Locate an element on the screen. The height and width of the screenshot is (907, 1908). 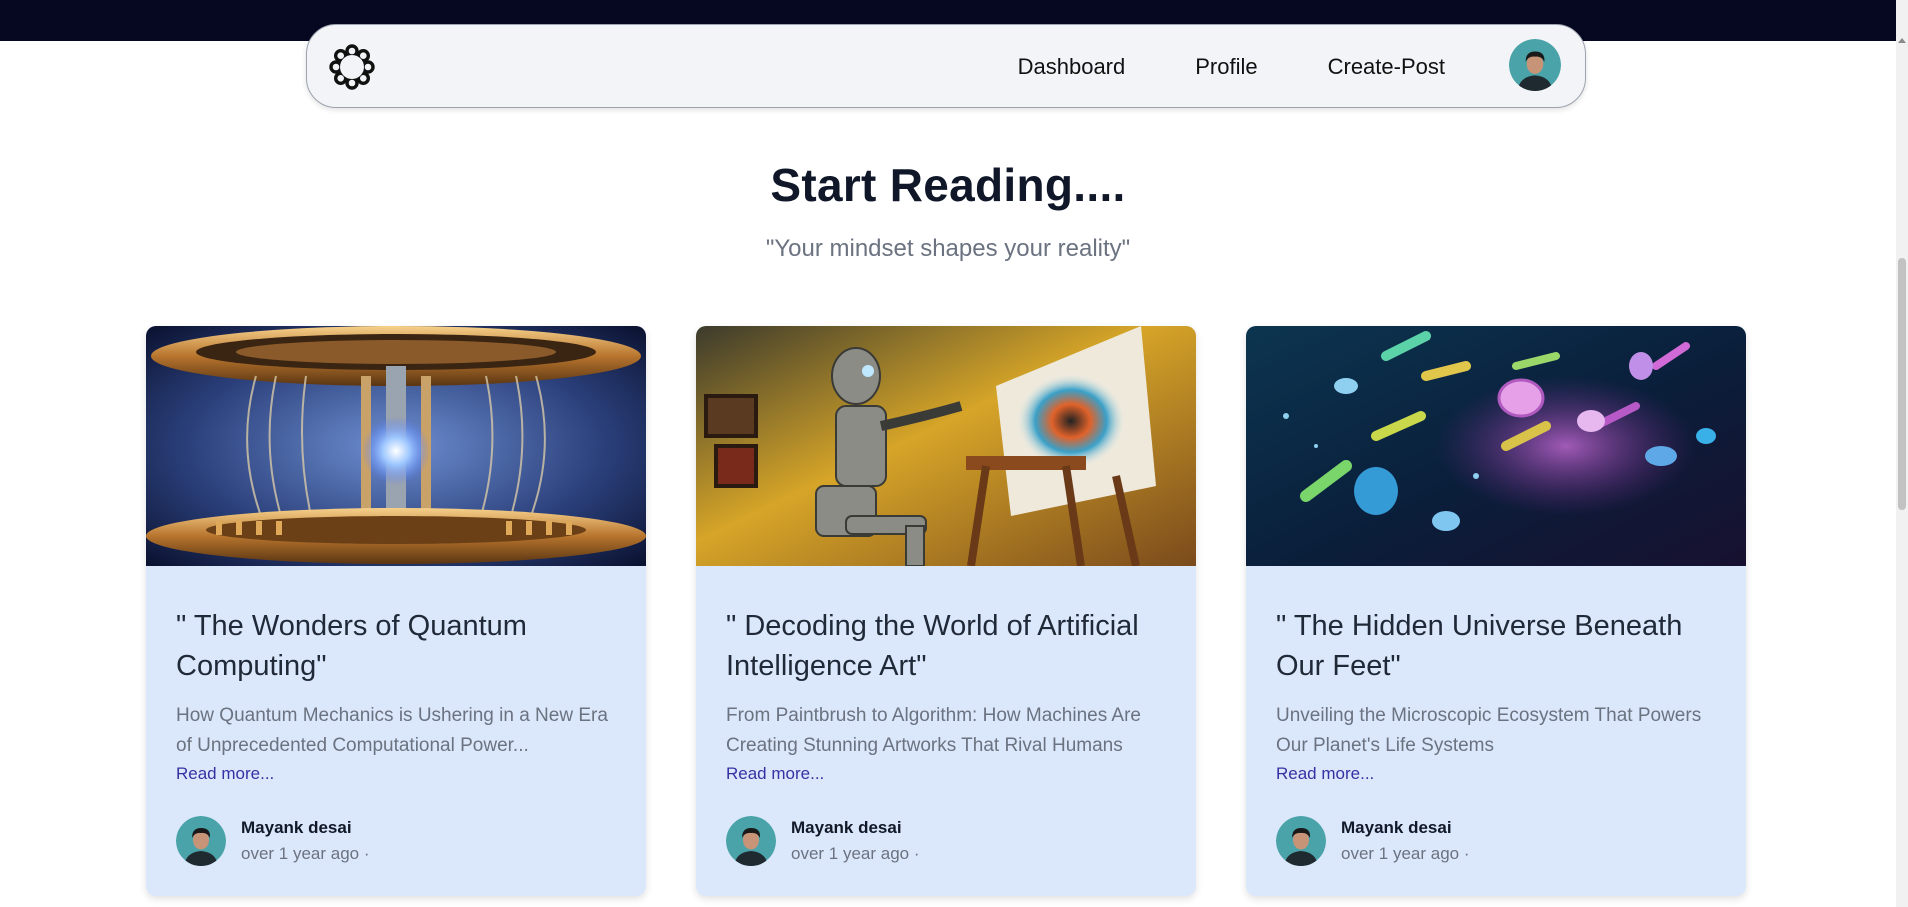
post-title: " The Hidden Universe Beneath Our Feet" is located at coordinates (1496, 646).